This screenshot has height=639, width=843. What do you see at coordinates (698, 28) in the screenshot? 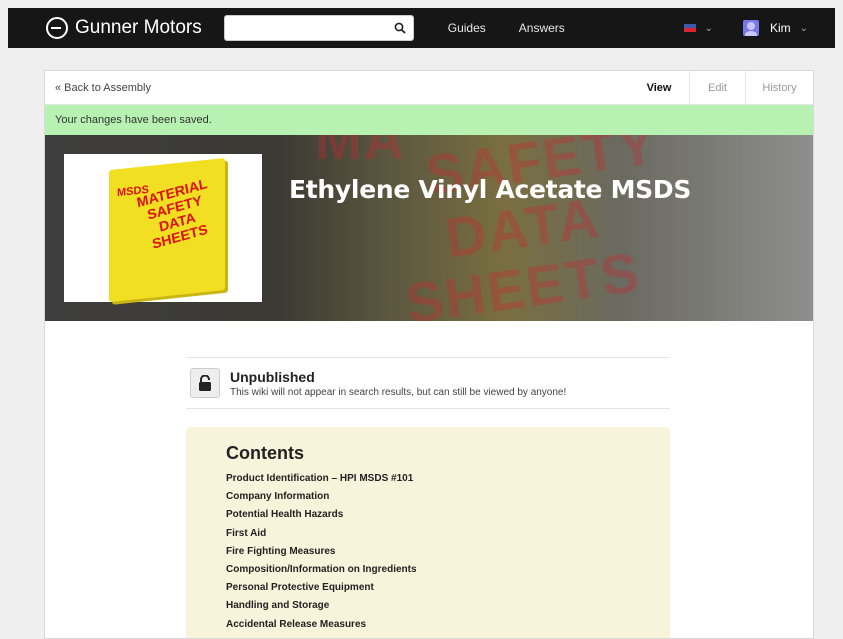
I see `language-selector: ⌄` at bounding box center [698, 28].